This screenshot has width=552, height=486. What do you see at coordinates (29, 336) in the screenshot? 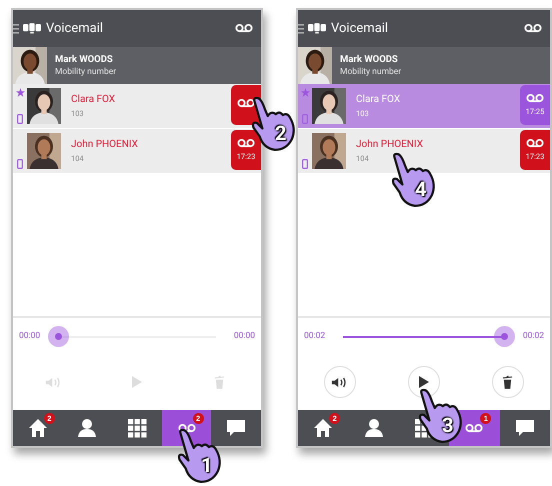
I see `elapsed-time: 00:00` at bounding box center [29, 336].